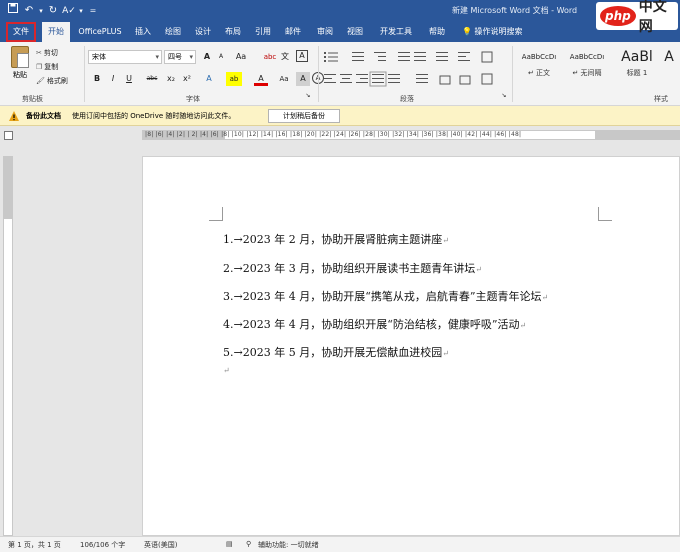 Image resolution: width=680 pixels, height=552 pixels. What do you see at coordinates (13, 11) in the screenshot?
I see `save-icon` at bounding box center [13, 11].